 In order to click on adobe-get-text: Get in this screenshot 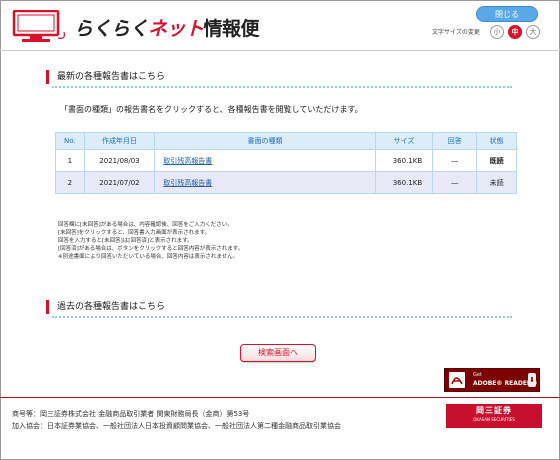, I will do `click(477, 375)`.